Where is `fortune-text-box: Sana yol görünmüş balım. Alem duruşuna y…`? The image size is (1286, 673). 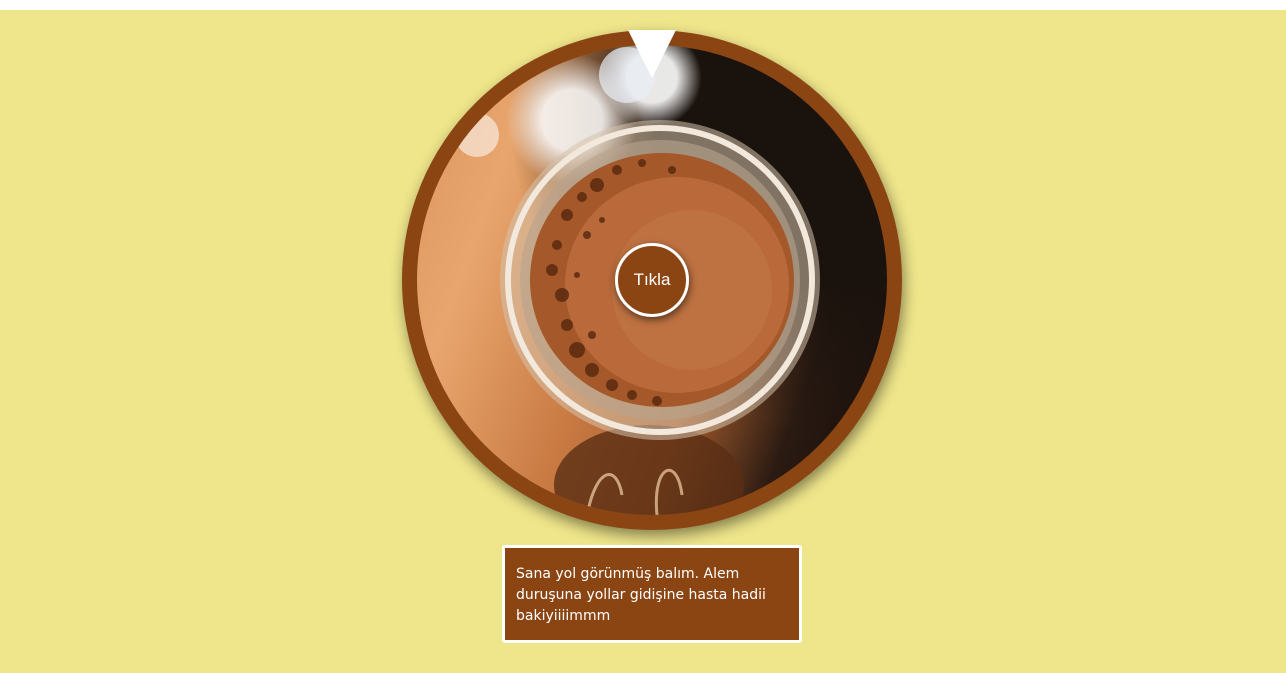 fortune-text-box: Sana yol görünmüş balım. Alem duruşuna y… is located at coordinates (652, 594).